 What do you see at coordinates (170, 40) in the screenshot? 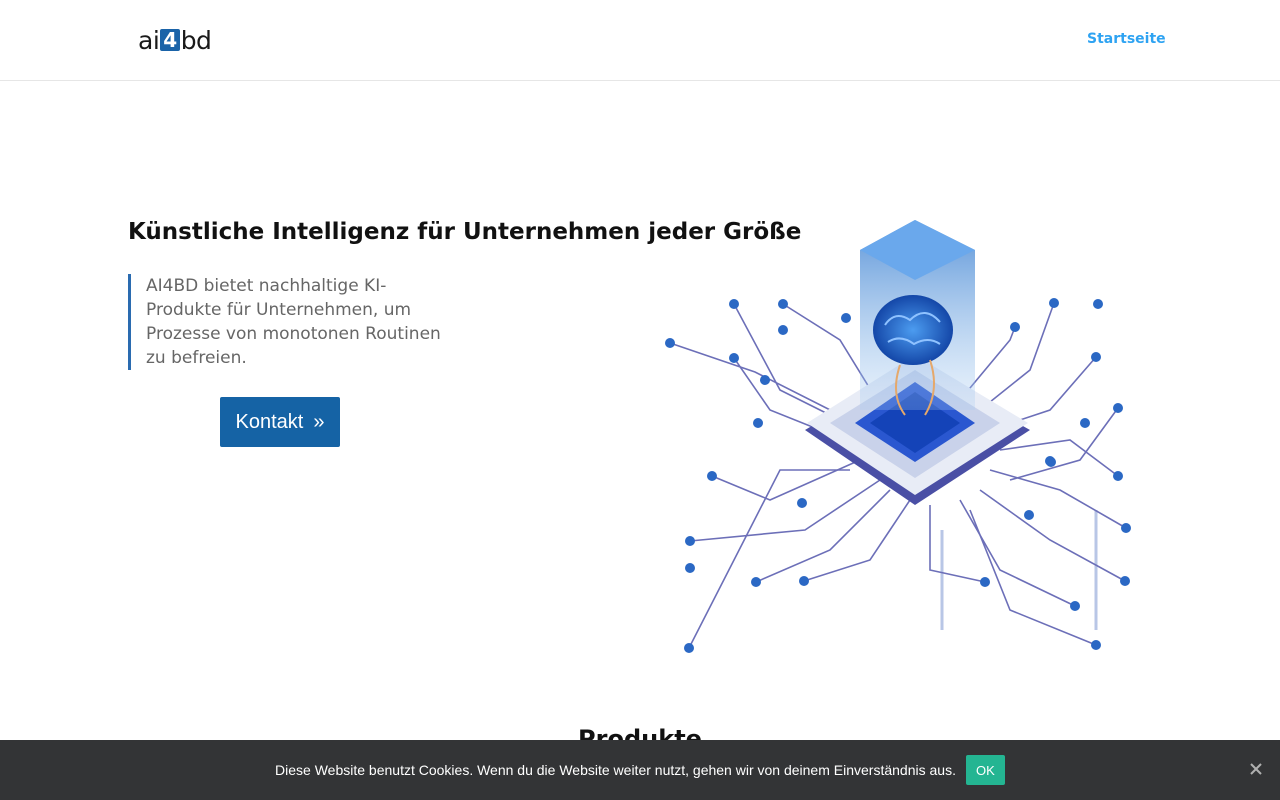
I see `logo-text-4: 4` at bounding box center [170, 40].